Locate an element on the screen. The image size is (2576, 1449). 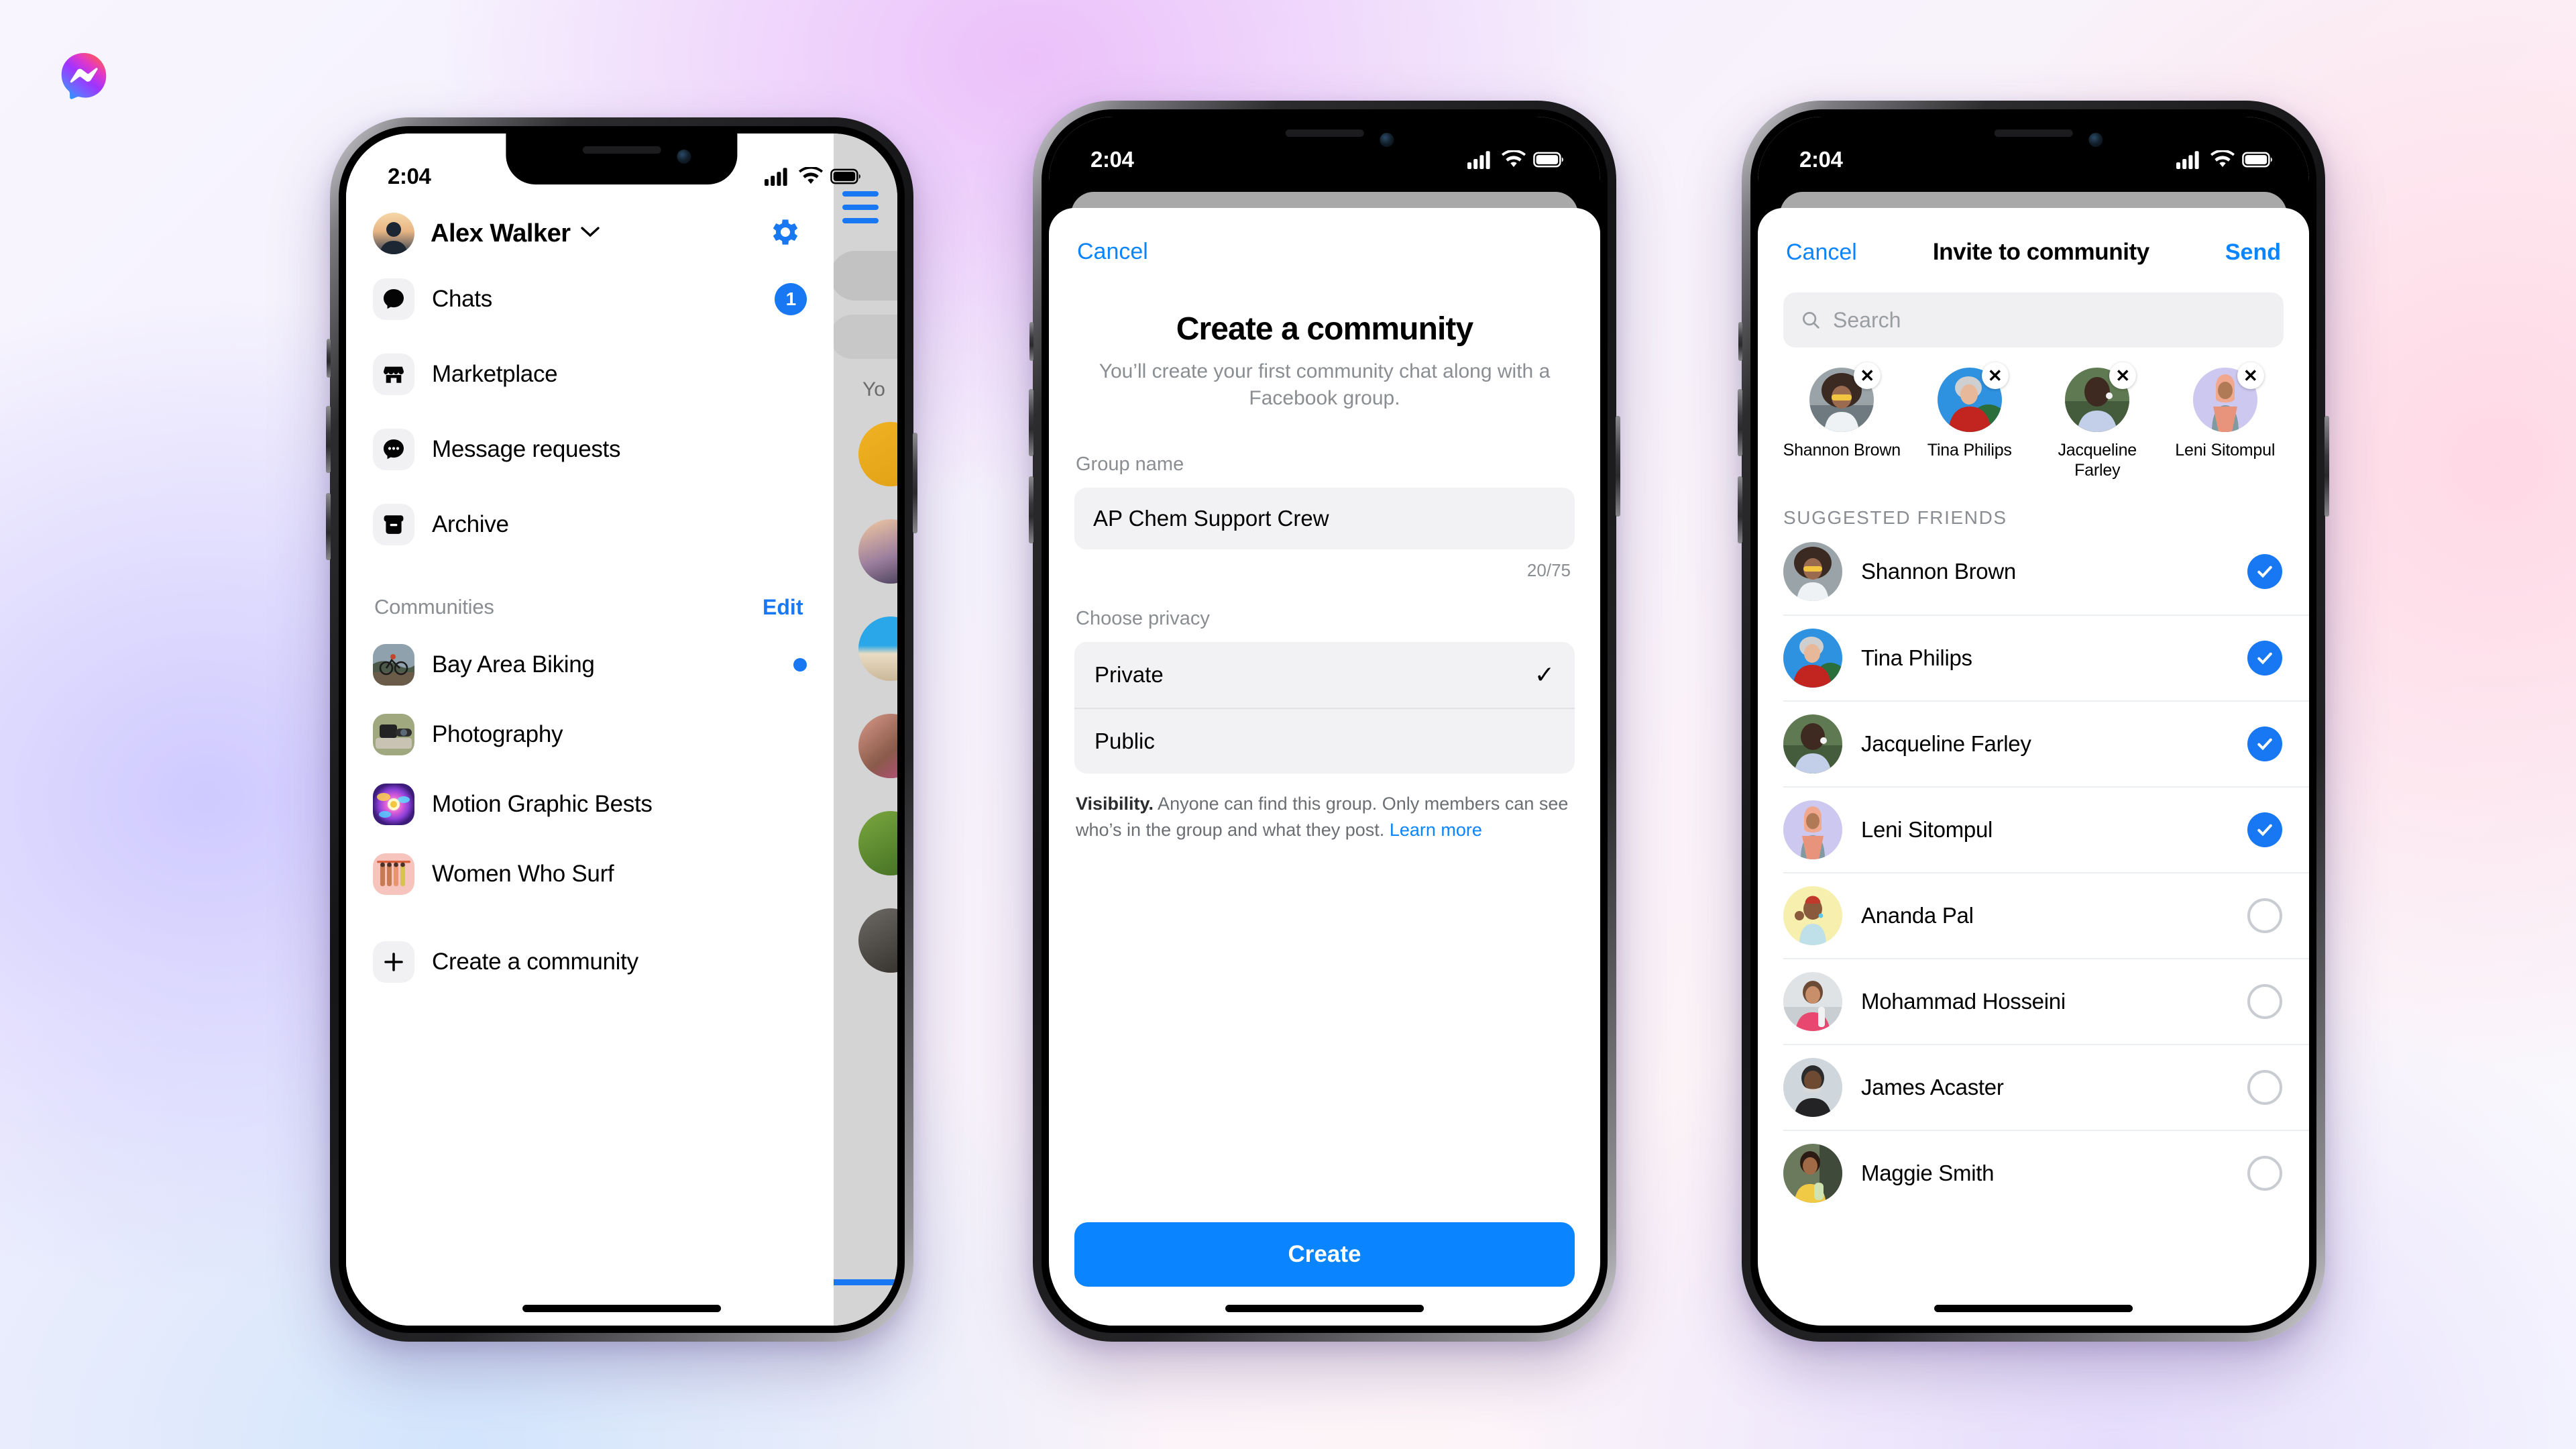
search-input: Search is located at coordinates (2033, 319).